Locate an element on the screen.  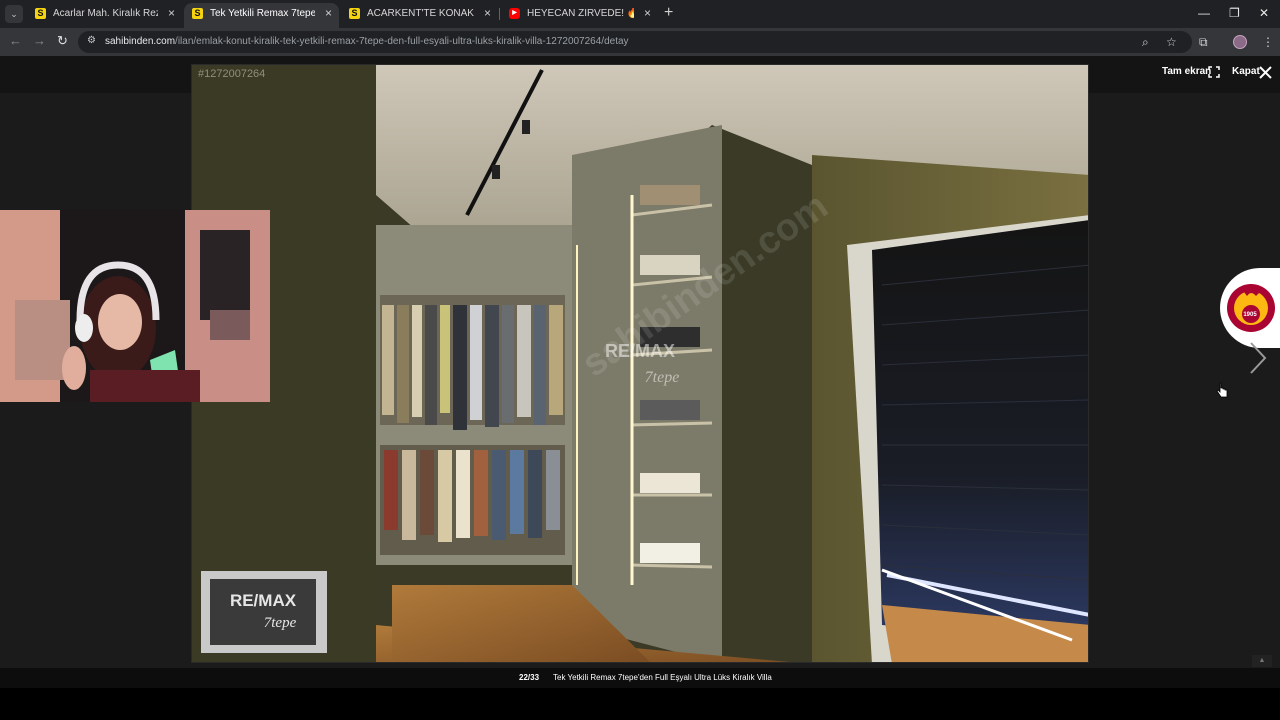
hand-cursor-icon is located at coordinates (1222, 390).